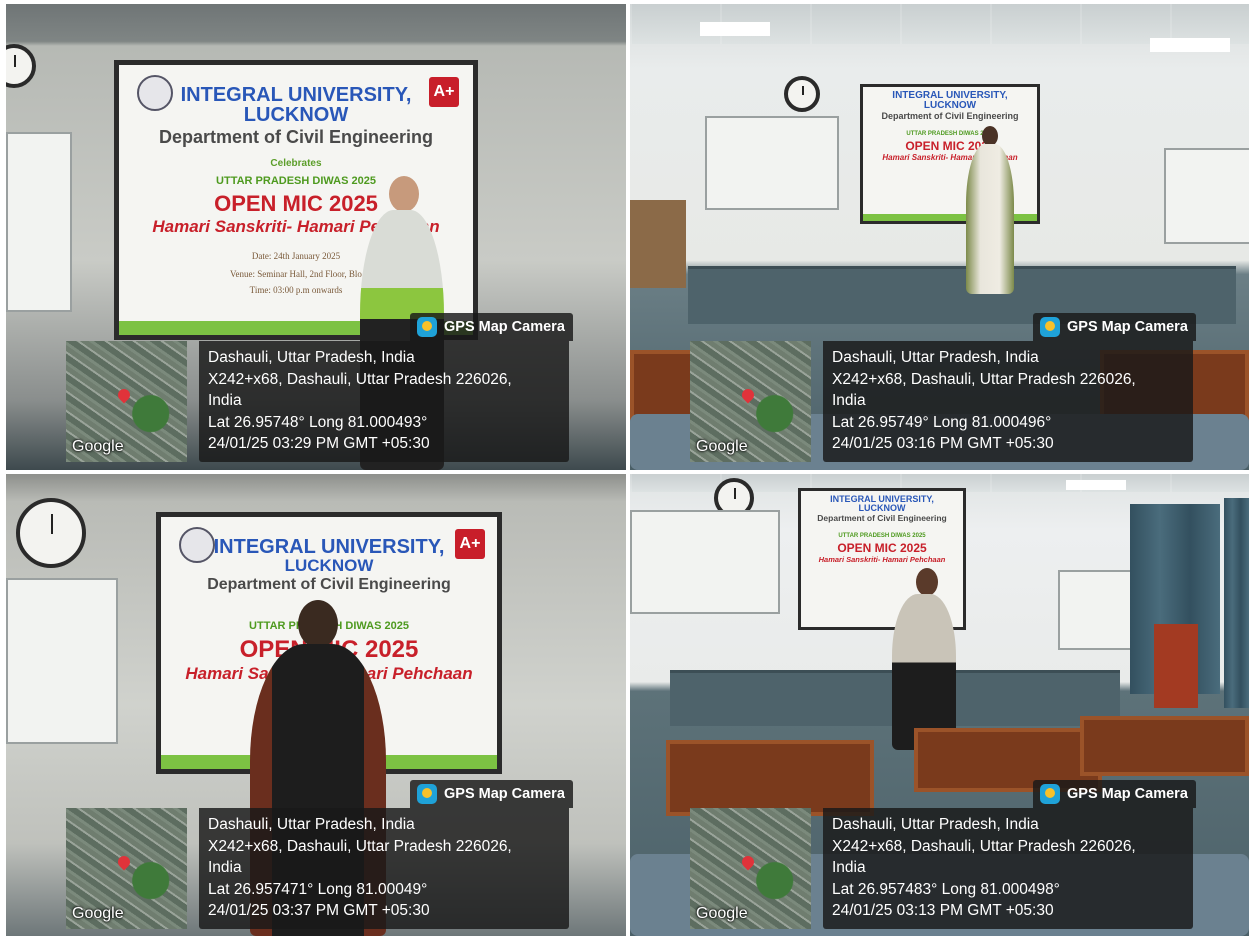 This screenshot has width=1249, height=937. What do you see at coordinates (942, 422) in the screenshot?
I see `gps-coordinates: Lat 26.95749° Long 81.000496°` at bounding box center [942, 422].